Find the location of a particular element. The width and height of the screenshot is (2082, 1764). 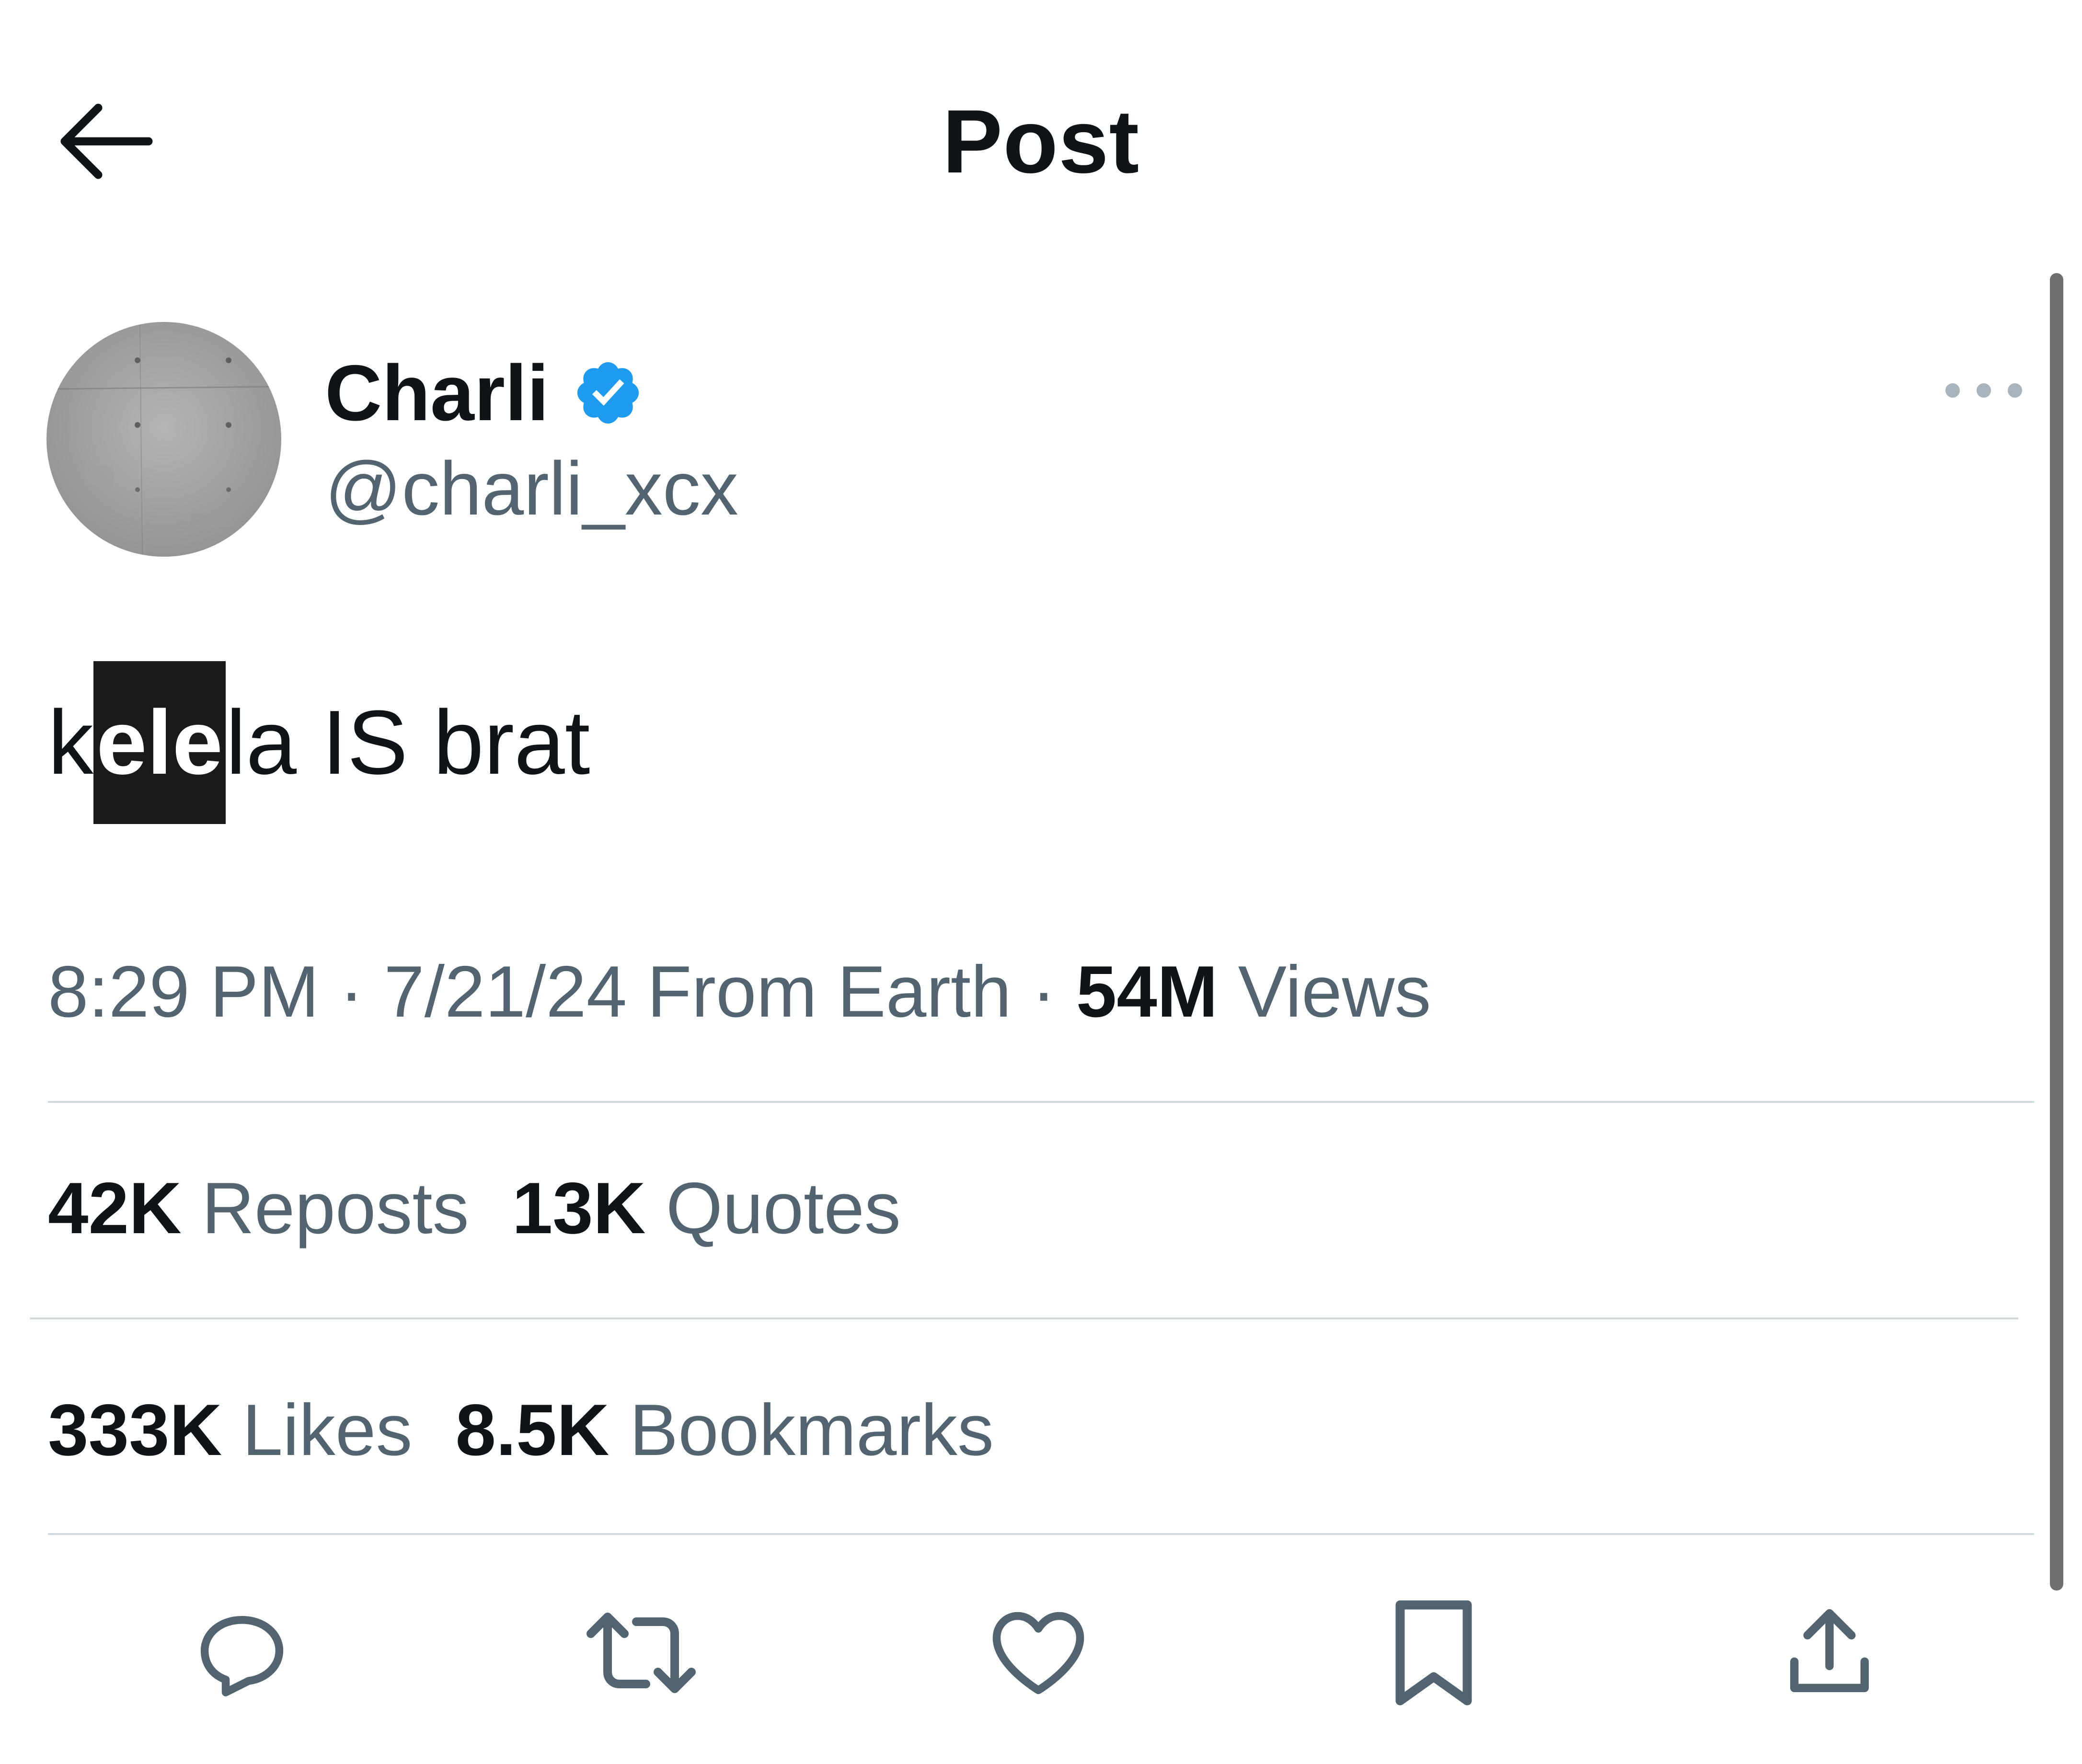

bookmarks-stat: 8.5K Bookmarks is located at coordinates (724, 1430).